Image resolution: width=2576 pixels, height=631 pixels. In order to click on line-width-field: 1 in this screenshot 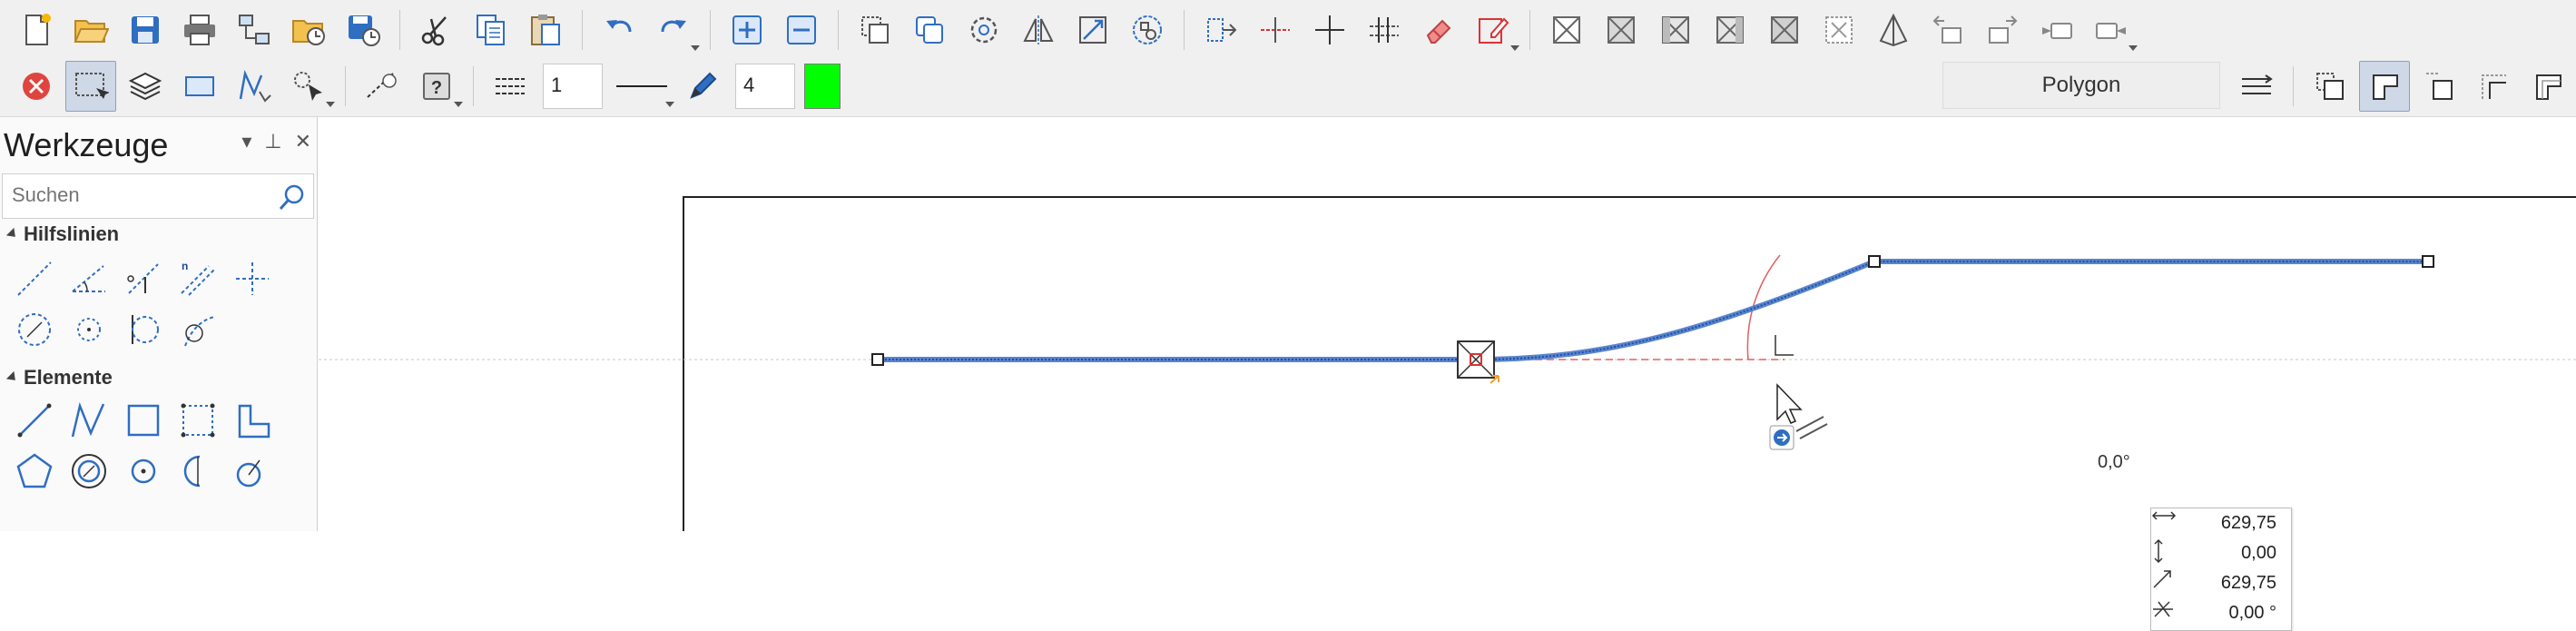, I will do `click(573, 87)`.